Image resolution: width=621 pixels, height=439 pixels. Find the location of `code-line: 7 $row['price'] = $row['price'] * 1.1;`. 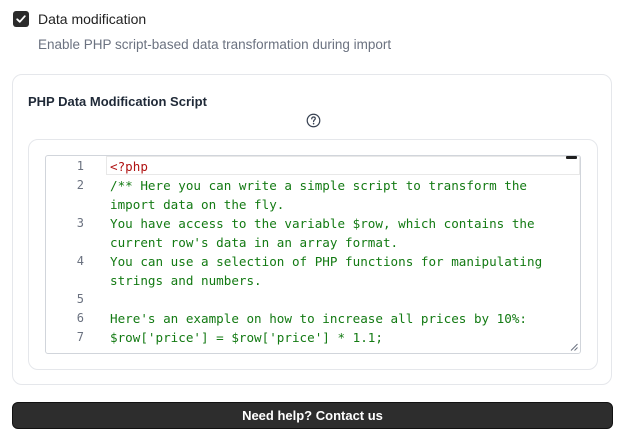

code-line: 7 $row['price'] = $row['price'] * 1.1; is located at coordinates (294, 337).